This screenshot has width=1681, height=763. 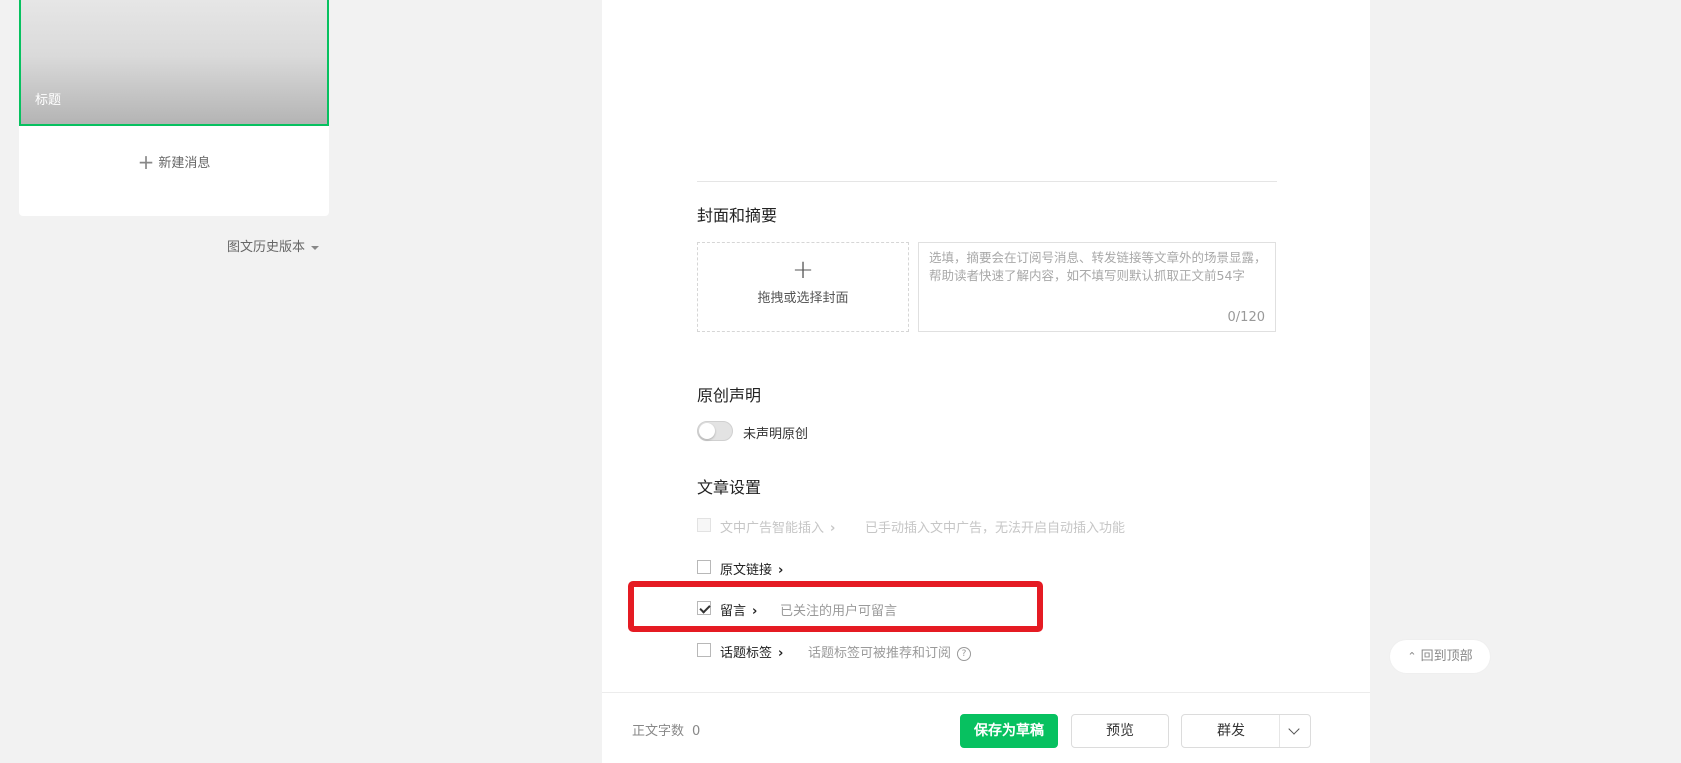 I want to click on back-to-top-button: ⌃ 回到顶部, so click(x=1440, y=656).